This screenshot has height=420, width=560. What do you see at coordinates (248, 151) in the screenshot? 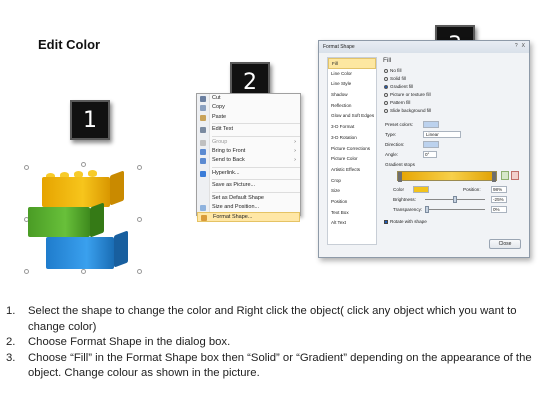
I see `menu-item-bring-to-front: Bring to Front ›` at bounding box center [248, 151].